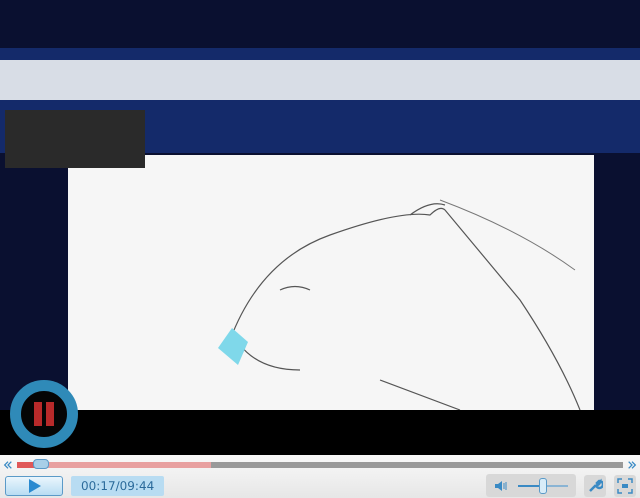  I want to click on volume-handle, so click(543, 486).